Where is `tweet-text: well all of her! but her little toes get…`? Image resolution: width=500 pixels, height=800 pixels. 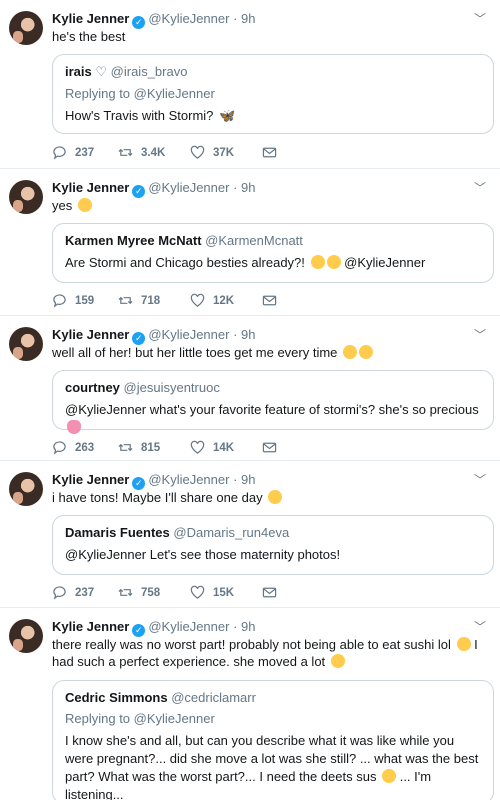
tweet-text: well all of her! but her little toes get… is located at coordinates (272, 352).